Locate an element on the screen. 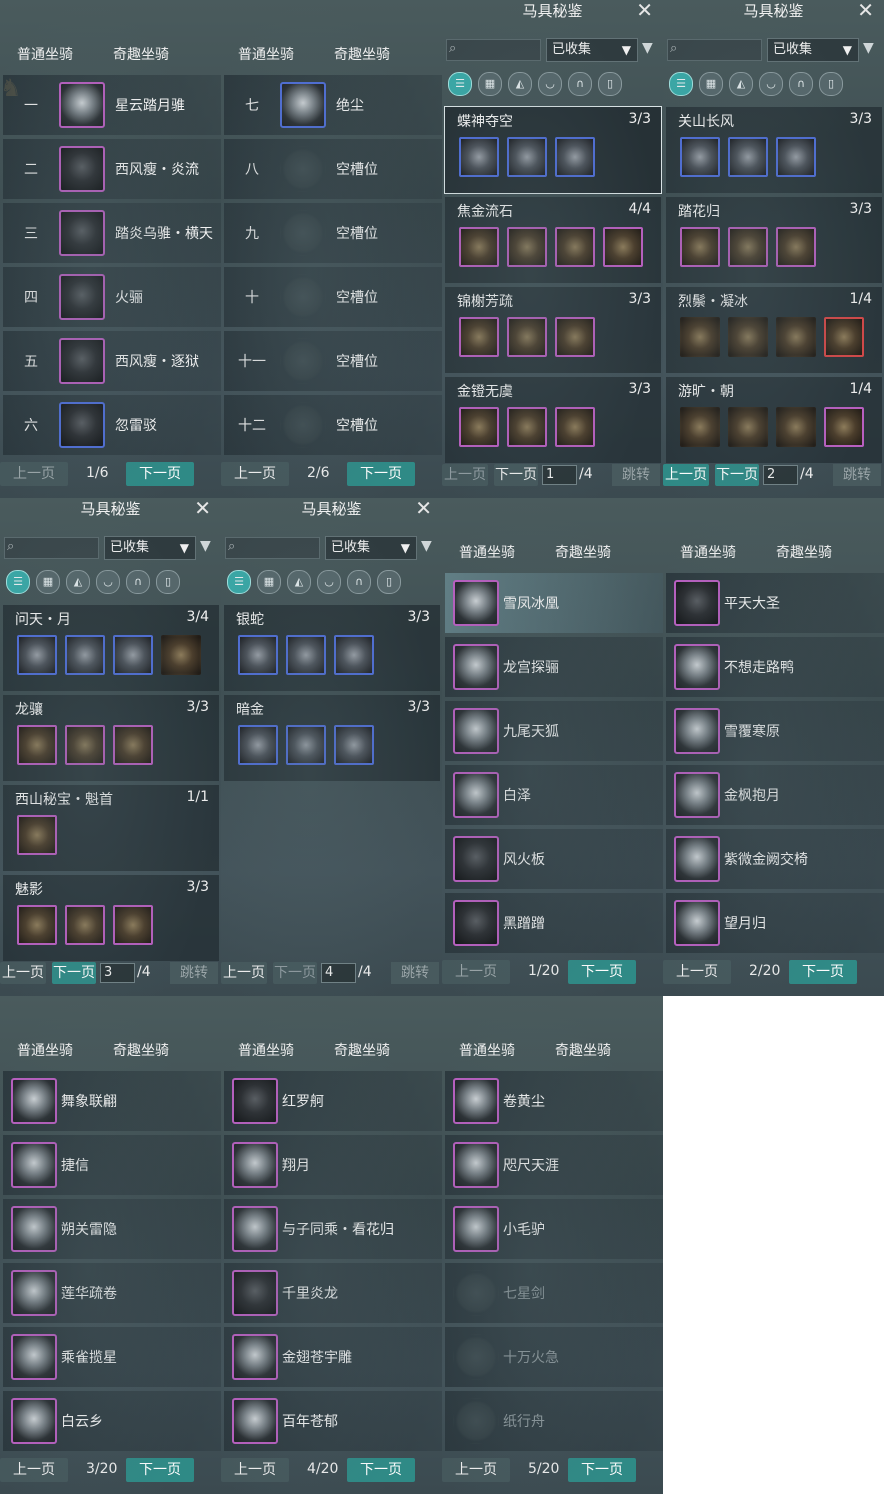  page-number-input: 3 is located at coordinates (117, 973).